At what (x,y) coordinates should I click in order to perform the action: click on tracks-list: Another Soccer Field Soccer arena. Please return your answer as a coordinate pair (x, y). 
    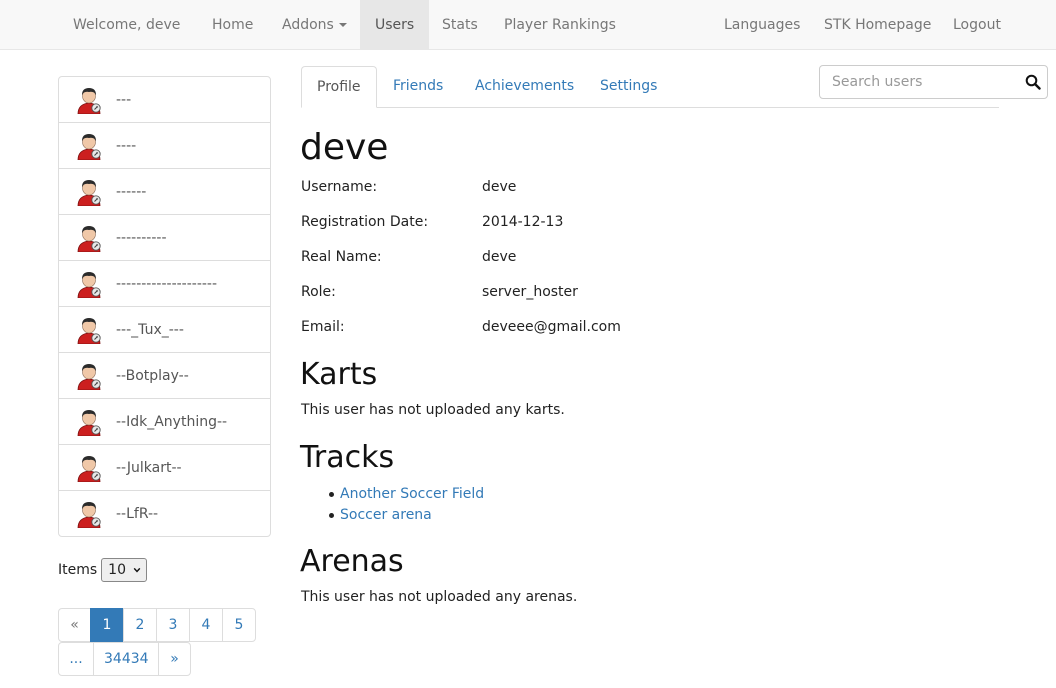
    Looking at the image, I should click on (406, 505).